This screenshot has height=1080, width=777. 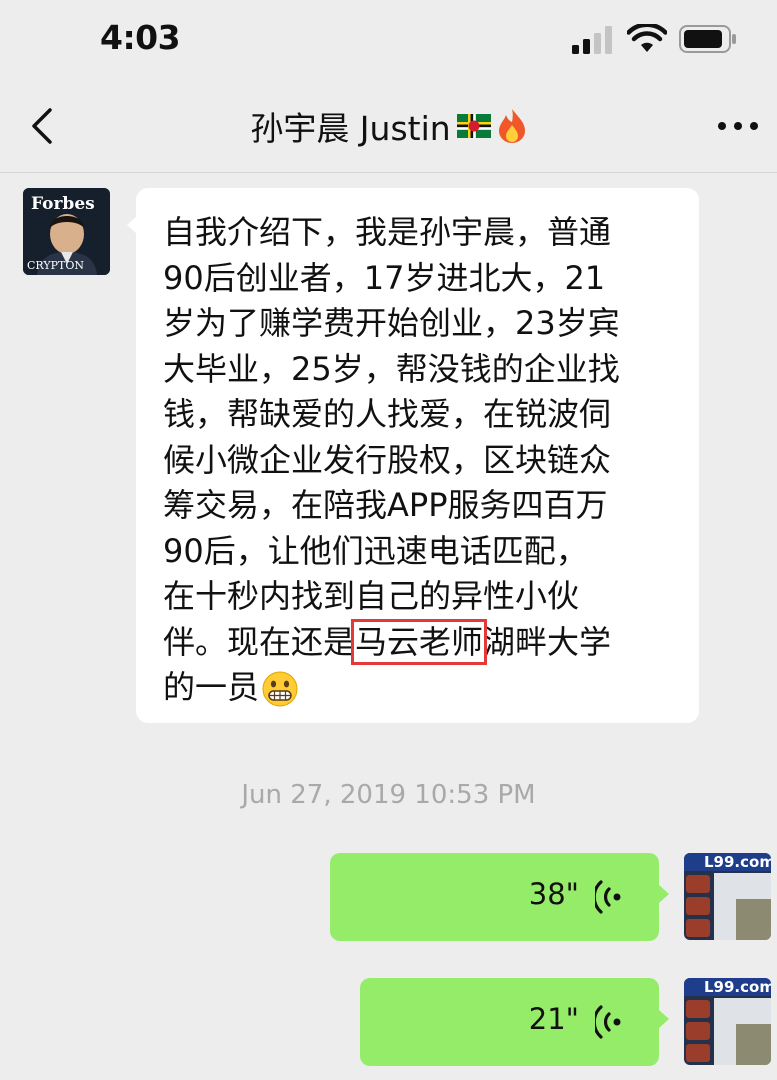 I want to click on message-text: 的一员, so click(x=211, y=687).